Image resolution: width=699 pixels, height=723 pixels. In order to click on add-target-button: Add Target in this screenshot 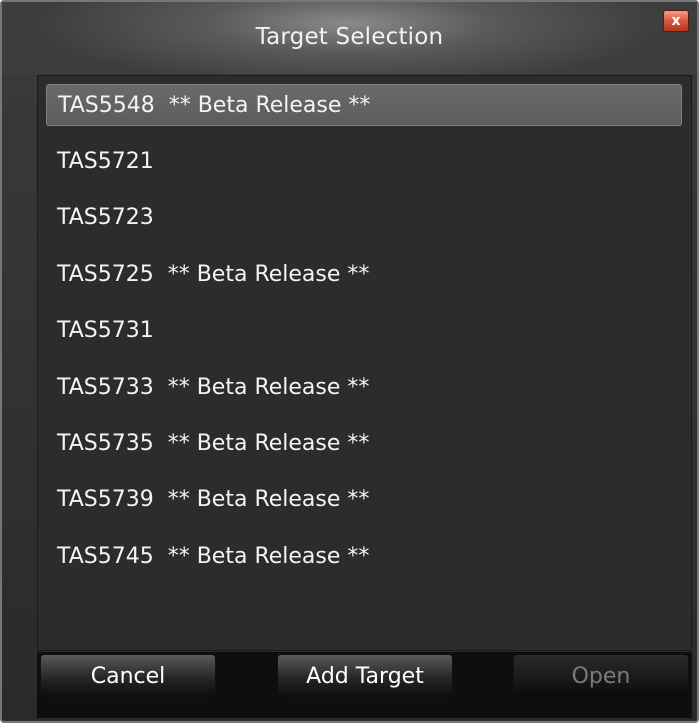, I will do `click(365, 676)`.